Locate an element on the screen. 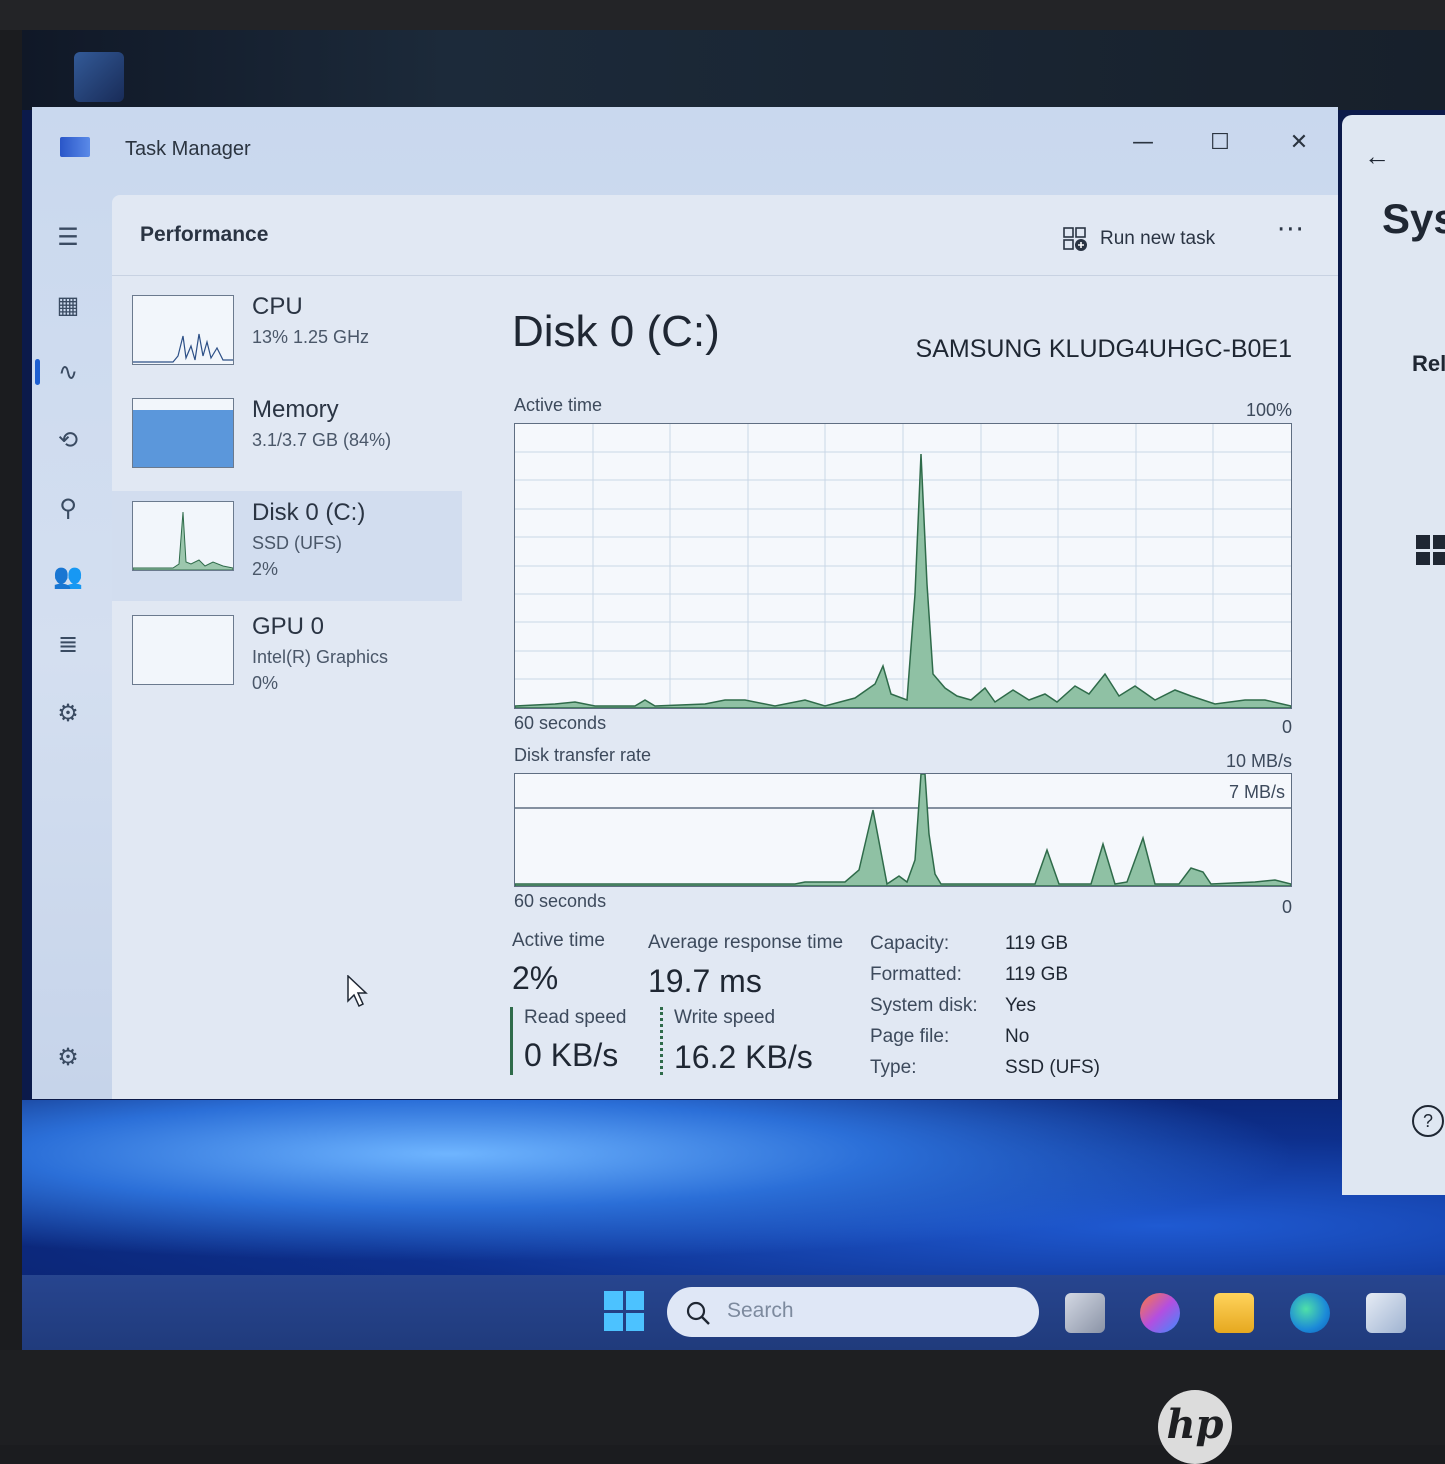 This screenshot has width=1445, height=1464. gpu-thumbnail is located at coordinates (183, 650).